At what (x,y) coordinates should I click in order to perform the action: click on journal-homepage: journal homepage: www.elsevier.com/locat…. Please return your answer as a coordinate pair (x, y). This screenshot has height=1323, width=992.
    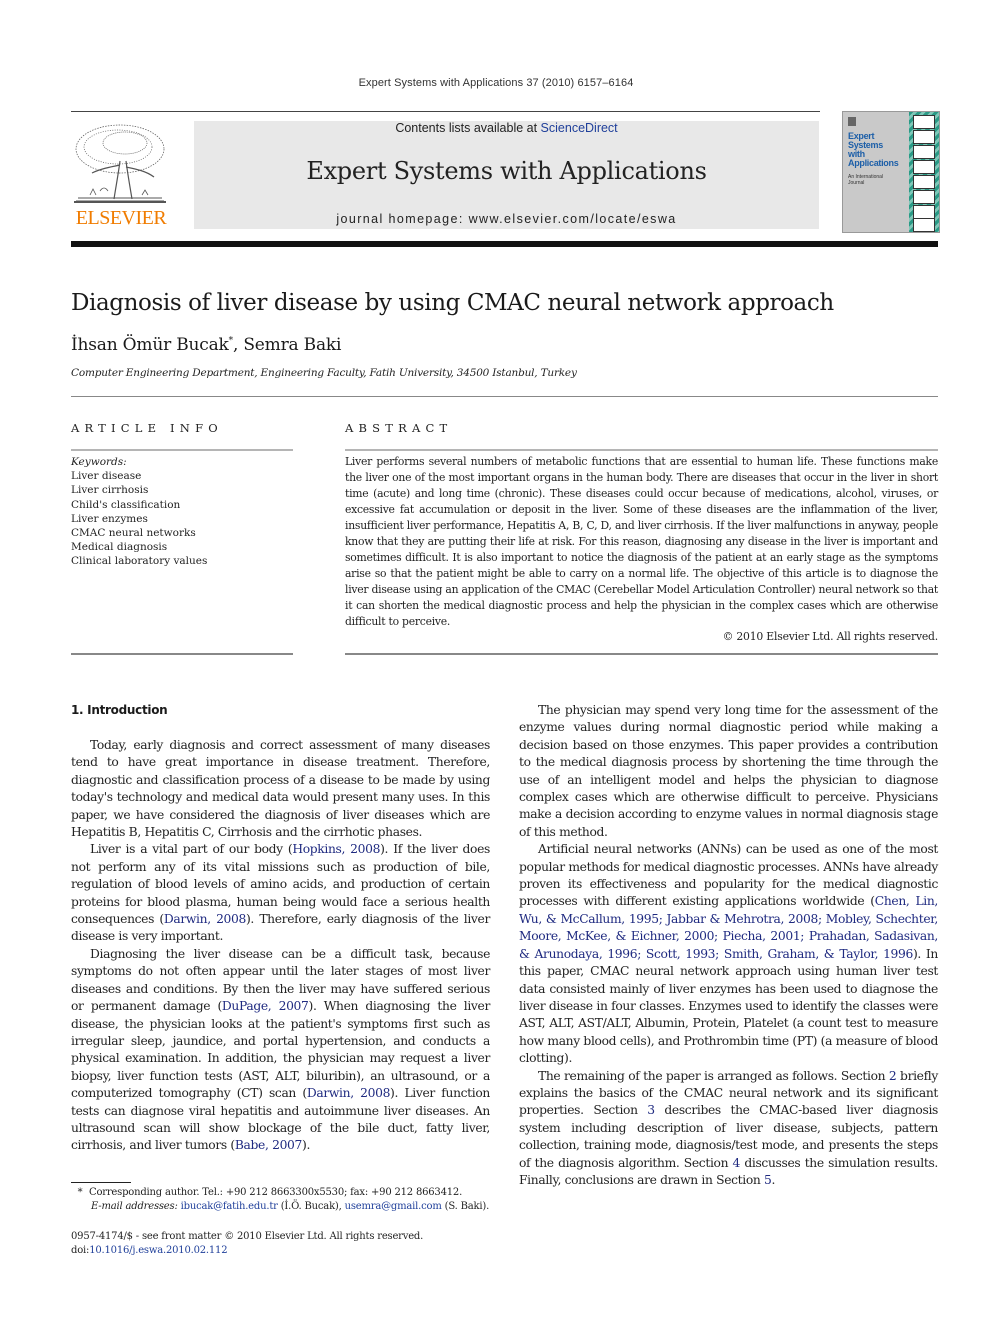
    Looking at the image, I should click on (506, 219).